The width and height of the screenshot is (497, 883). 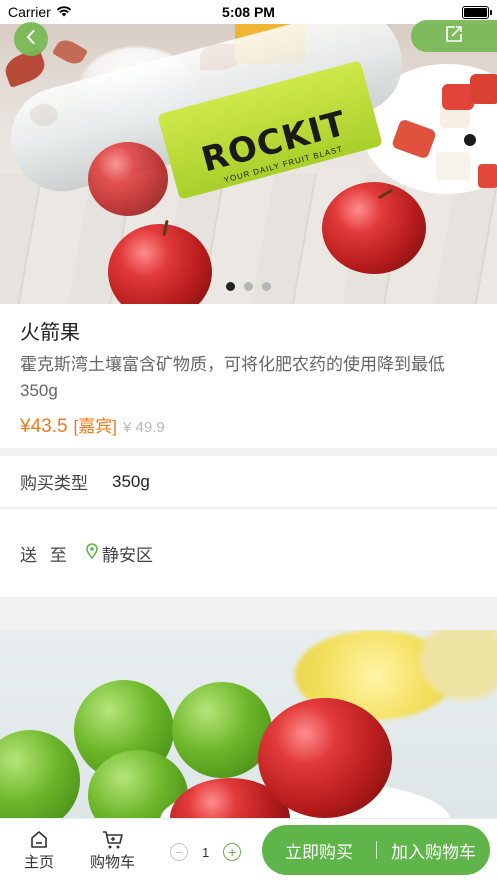 What do you see at coordinates (319, 850) in the screenshot?
I see `buy-now-button: 立即购买` at bounding box center [319, 850].